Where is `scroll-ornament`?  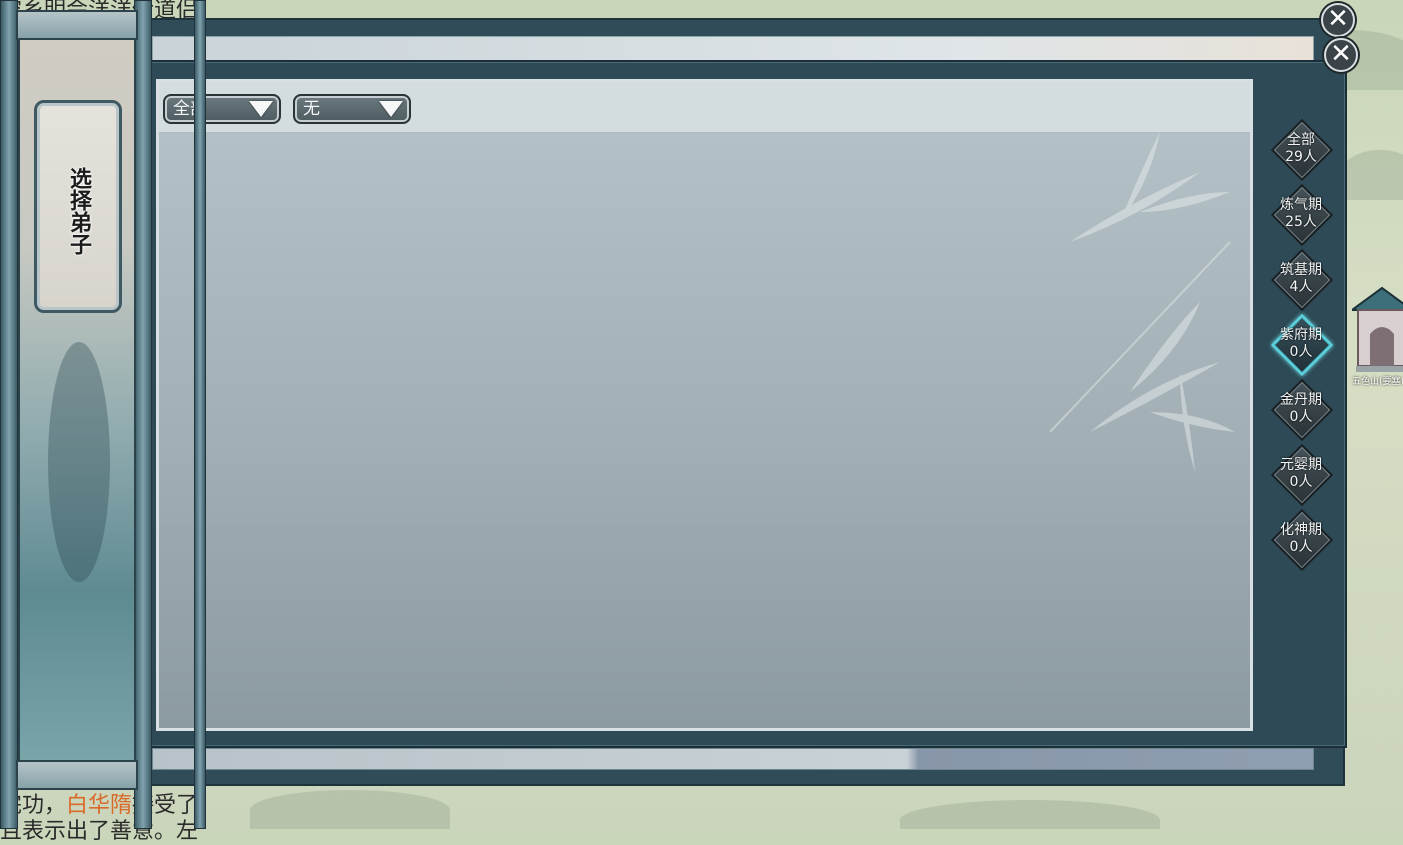
scroll-ornament is located at coordinates (79, 462).